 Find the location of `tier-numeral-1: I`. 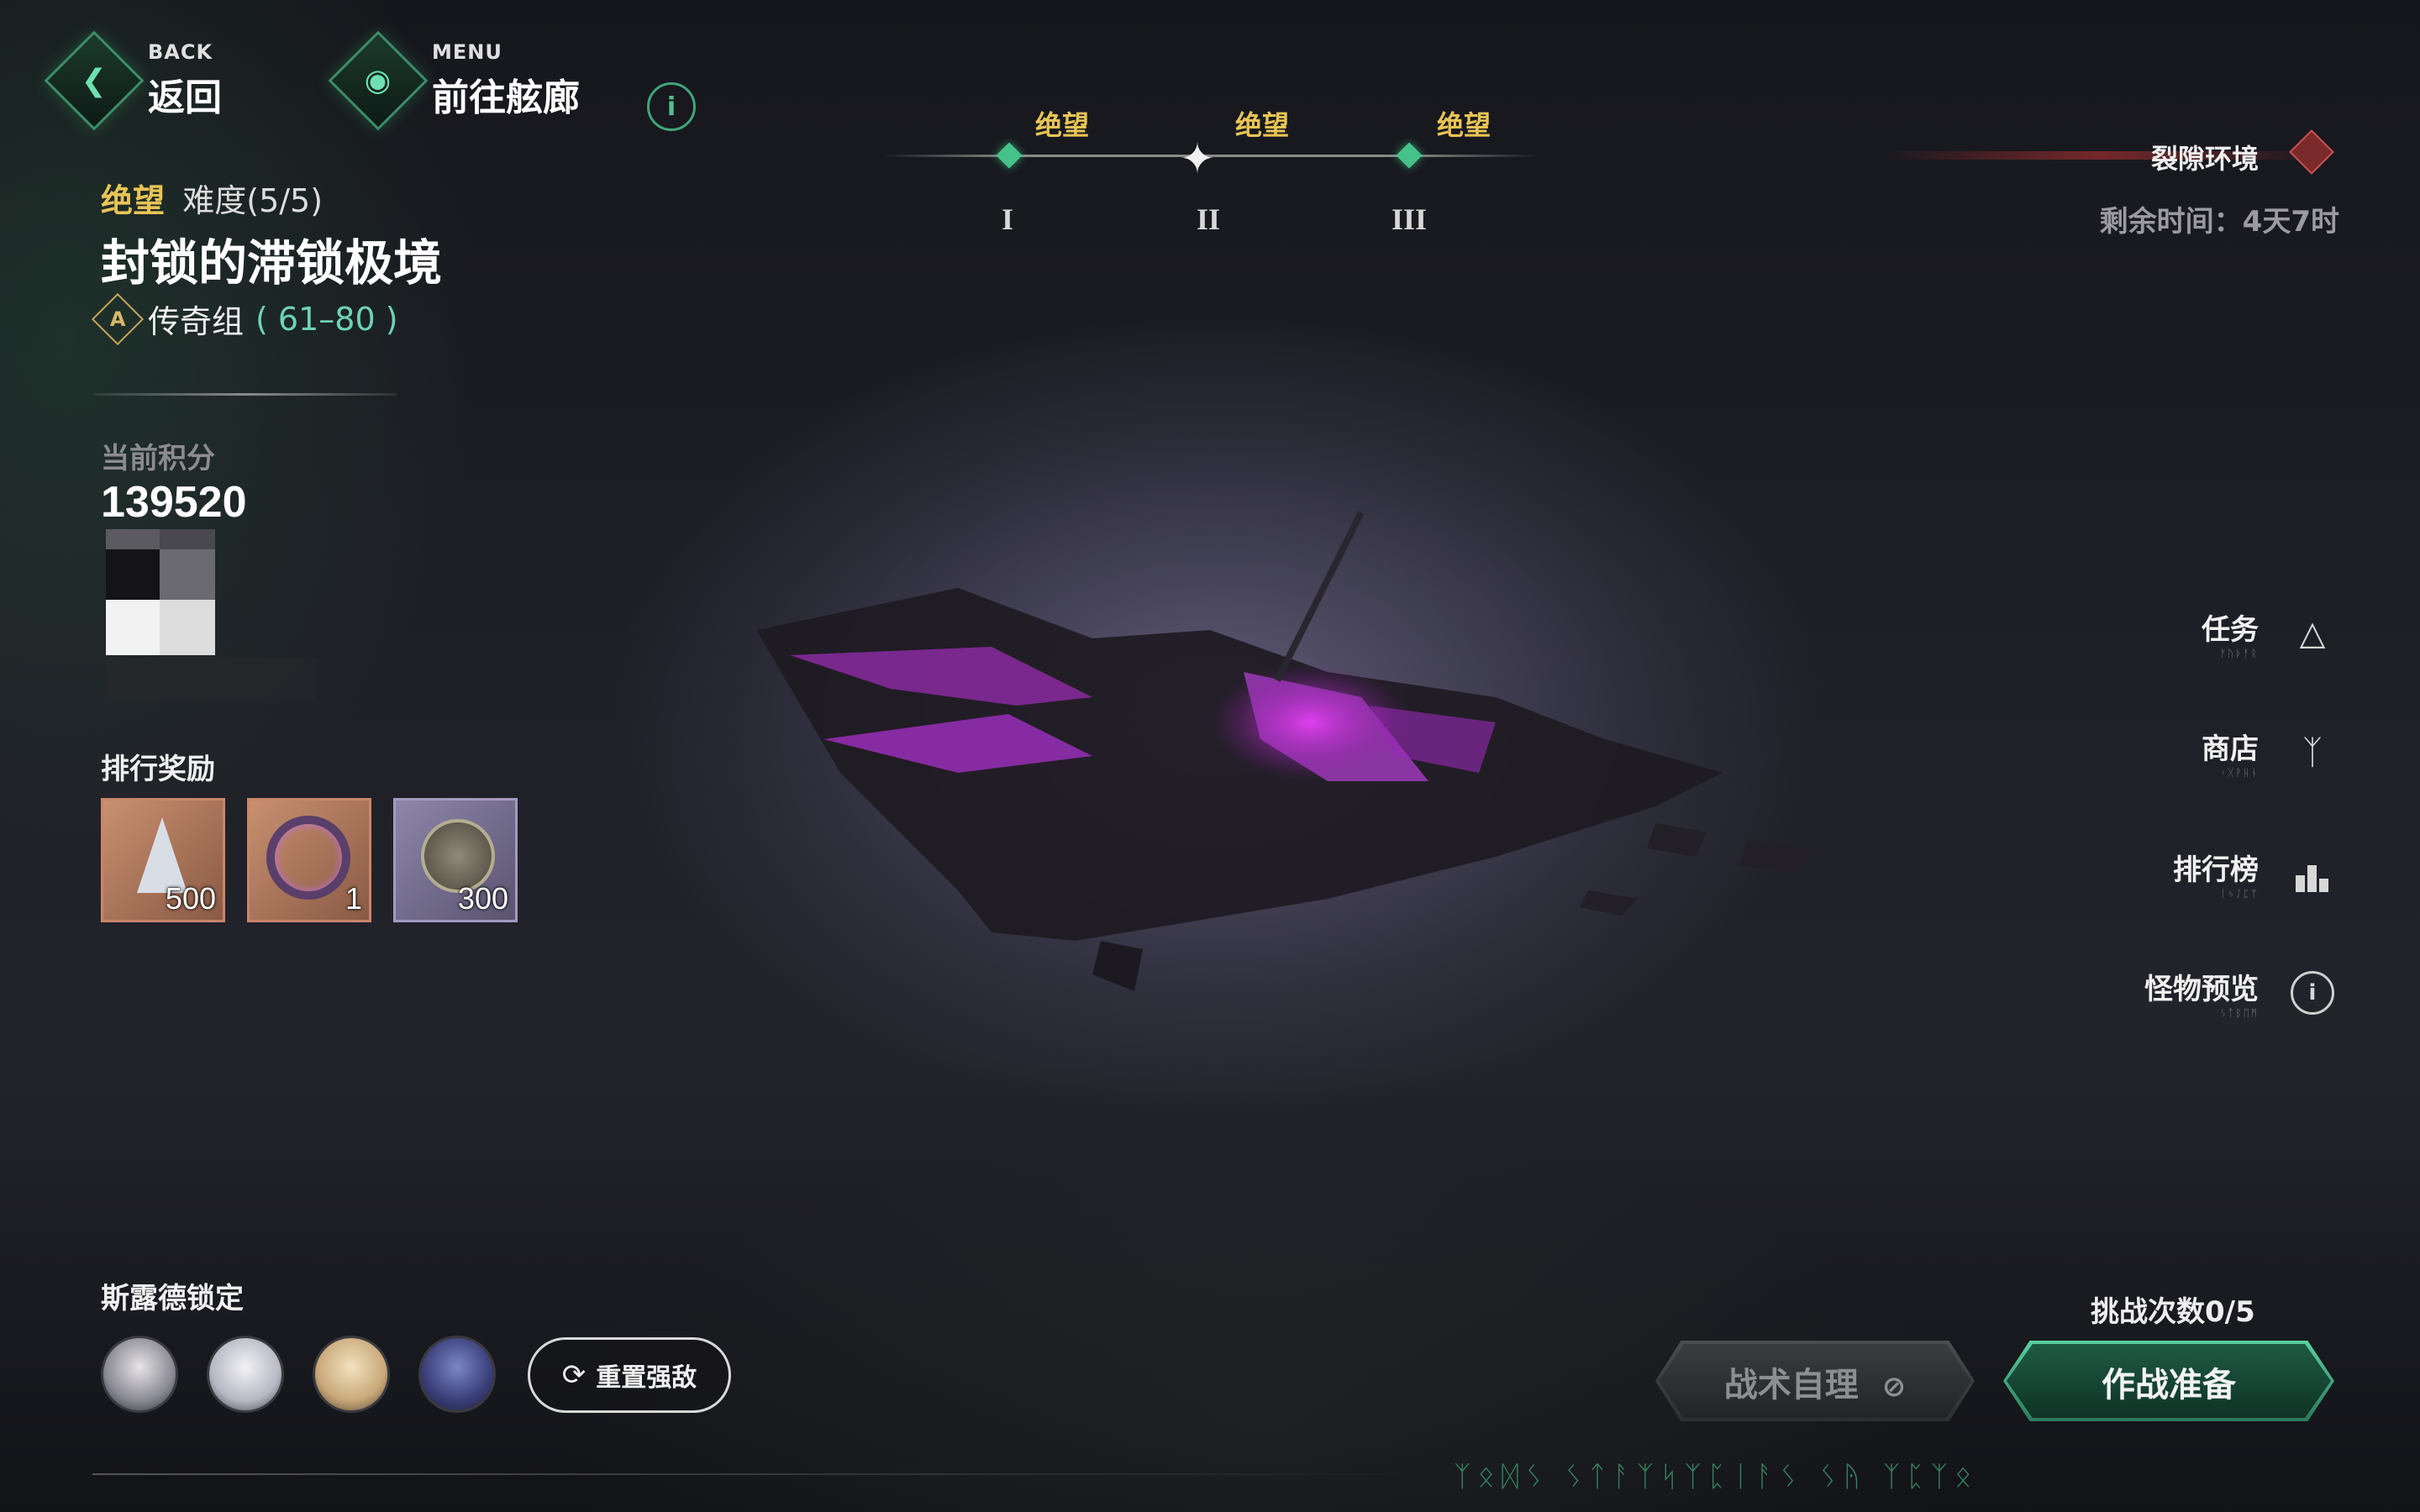

tier-numeral-1: I is located at coordinates (1008, 219).